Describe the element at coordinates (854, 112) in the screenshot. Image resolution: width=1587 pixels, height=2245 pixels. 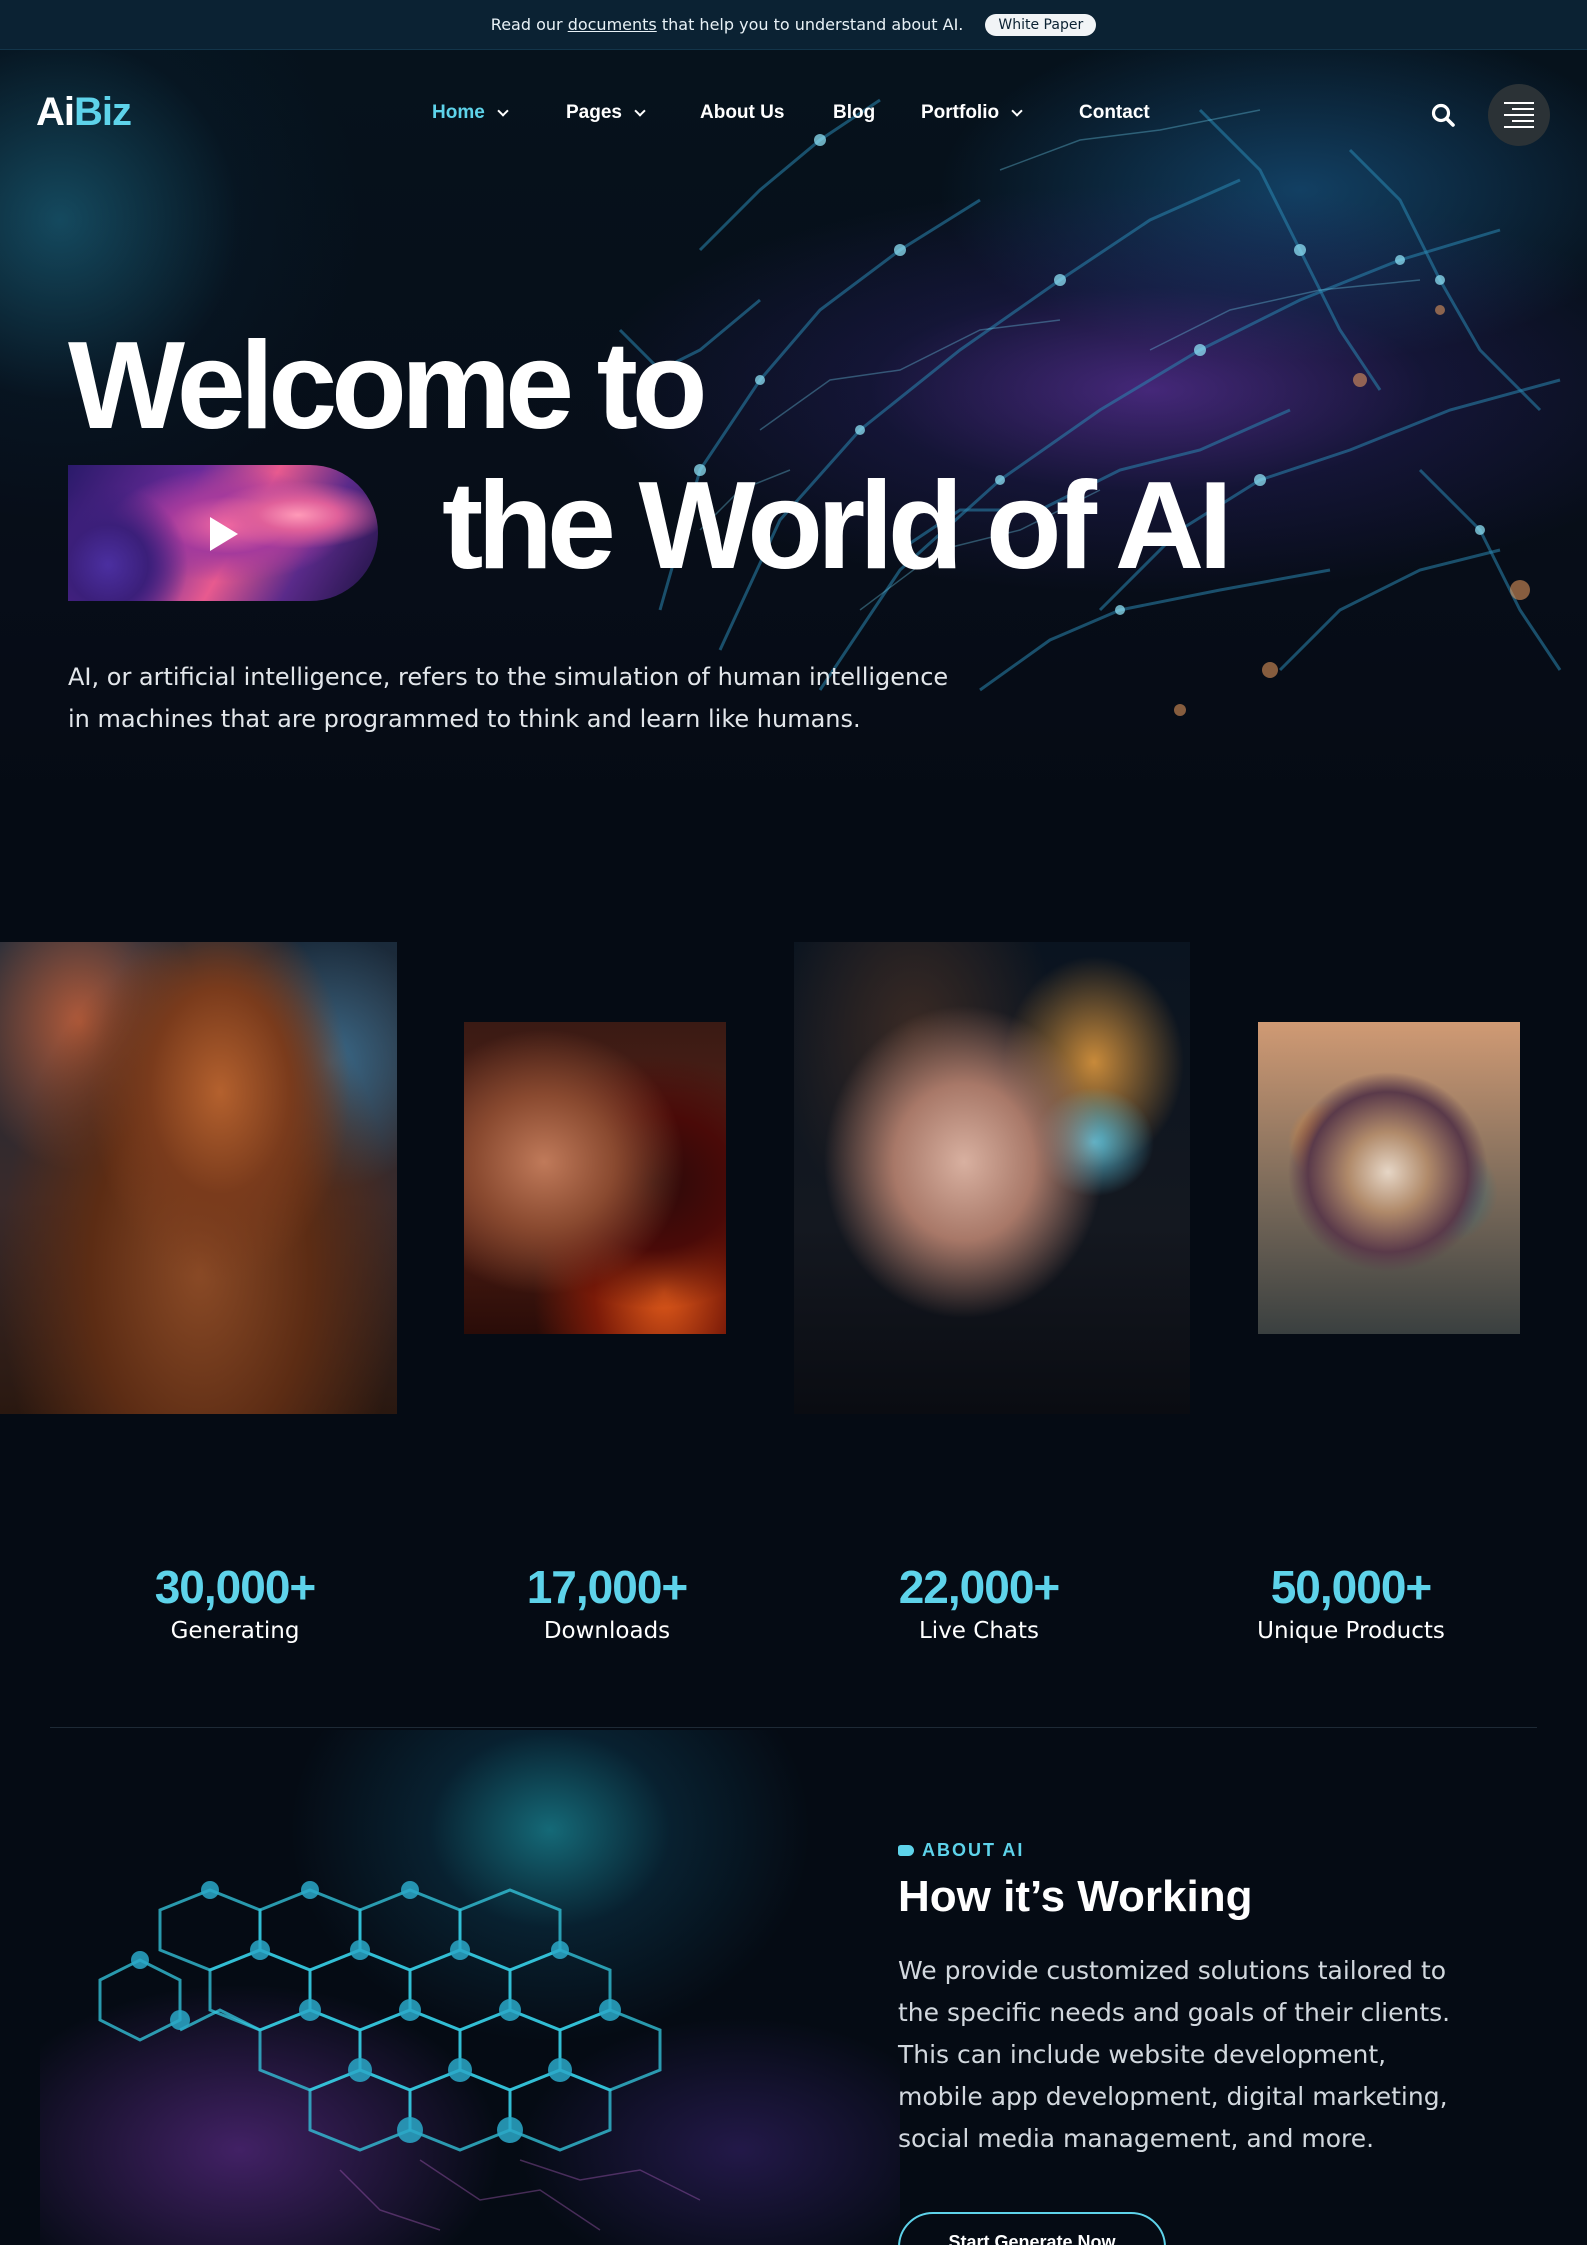
I see `nav-item-label: Blog` at that location.